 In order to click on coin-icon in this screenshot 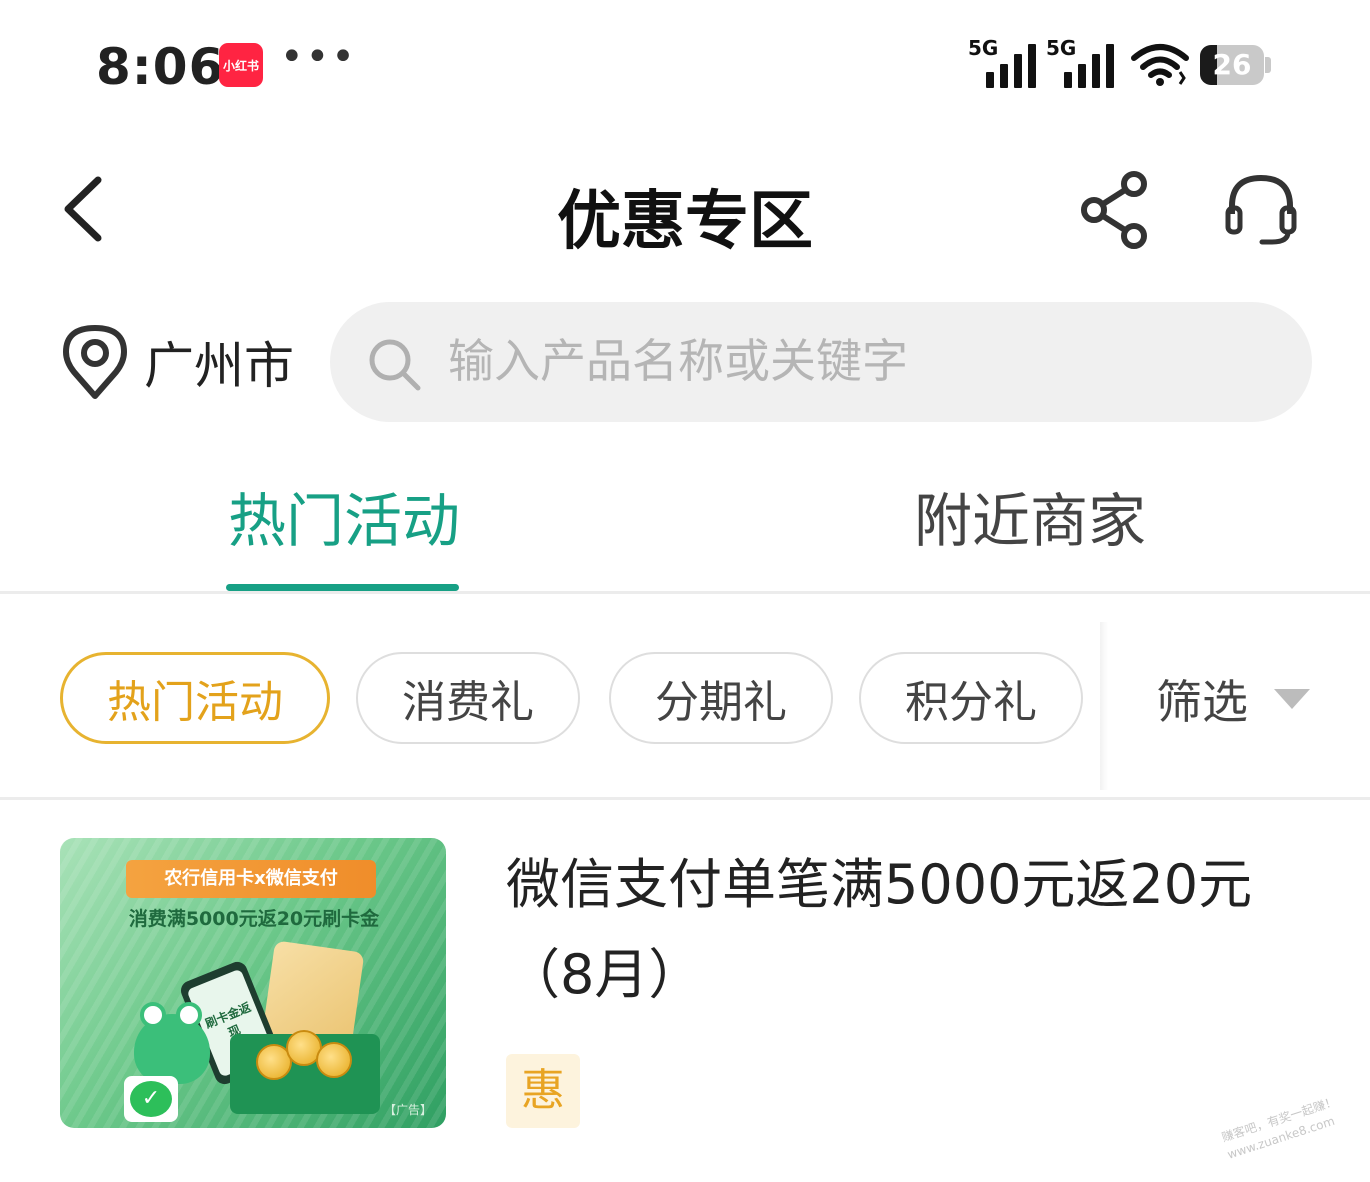, I will do `click(334, 1060)`.